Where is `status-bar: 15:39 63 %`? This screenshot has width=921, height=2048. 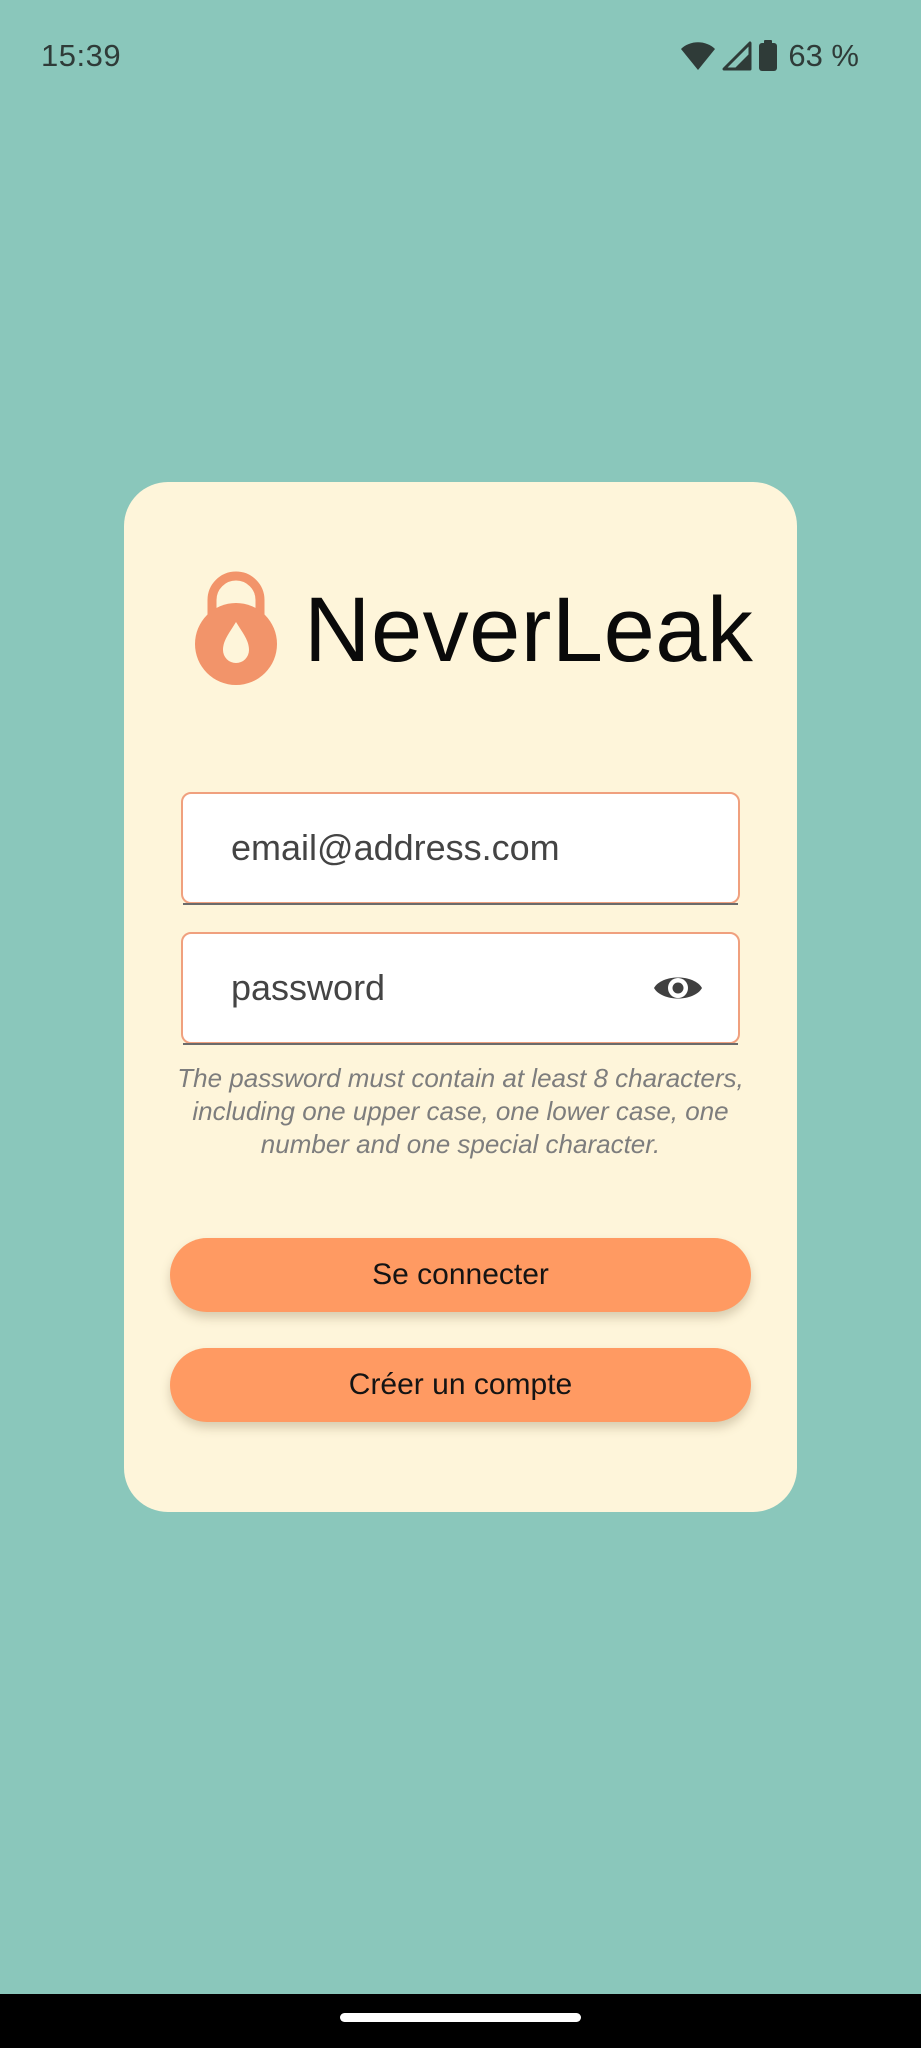
status-bar: 15:39 63 % is located at coordinates (460, 56).